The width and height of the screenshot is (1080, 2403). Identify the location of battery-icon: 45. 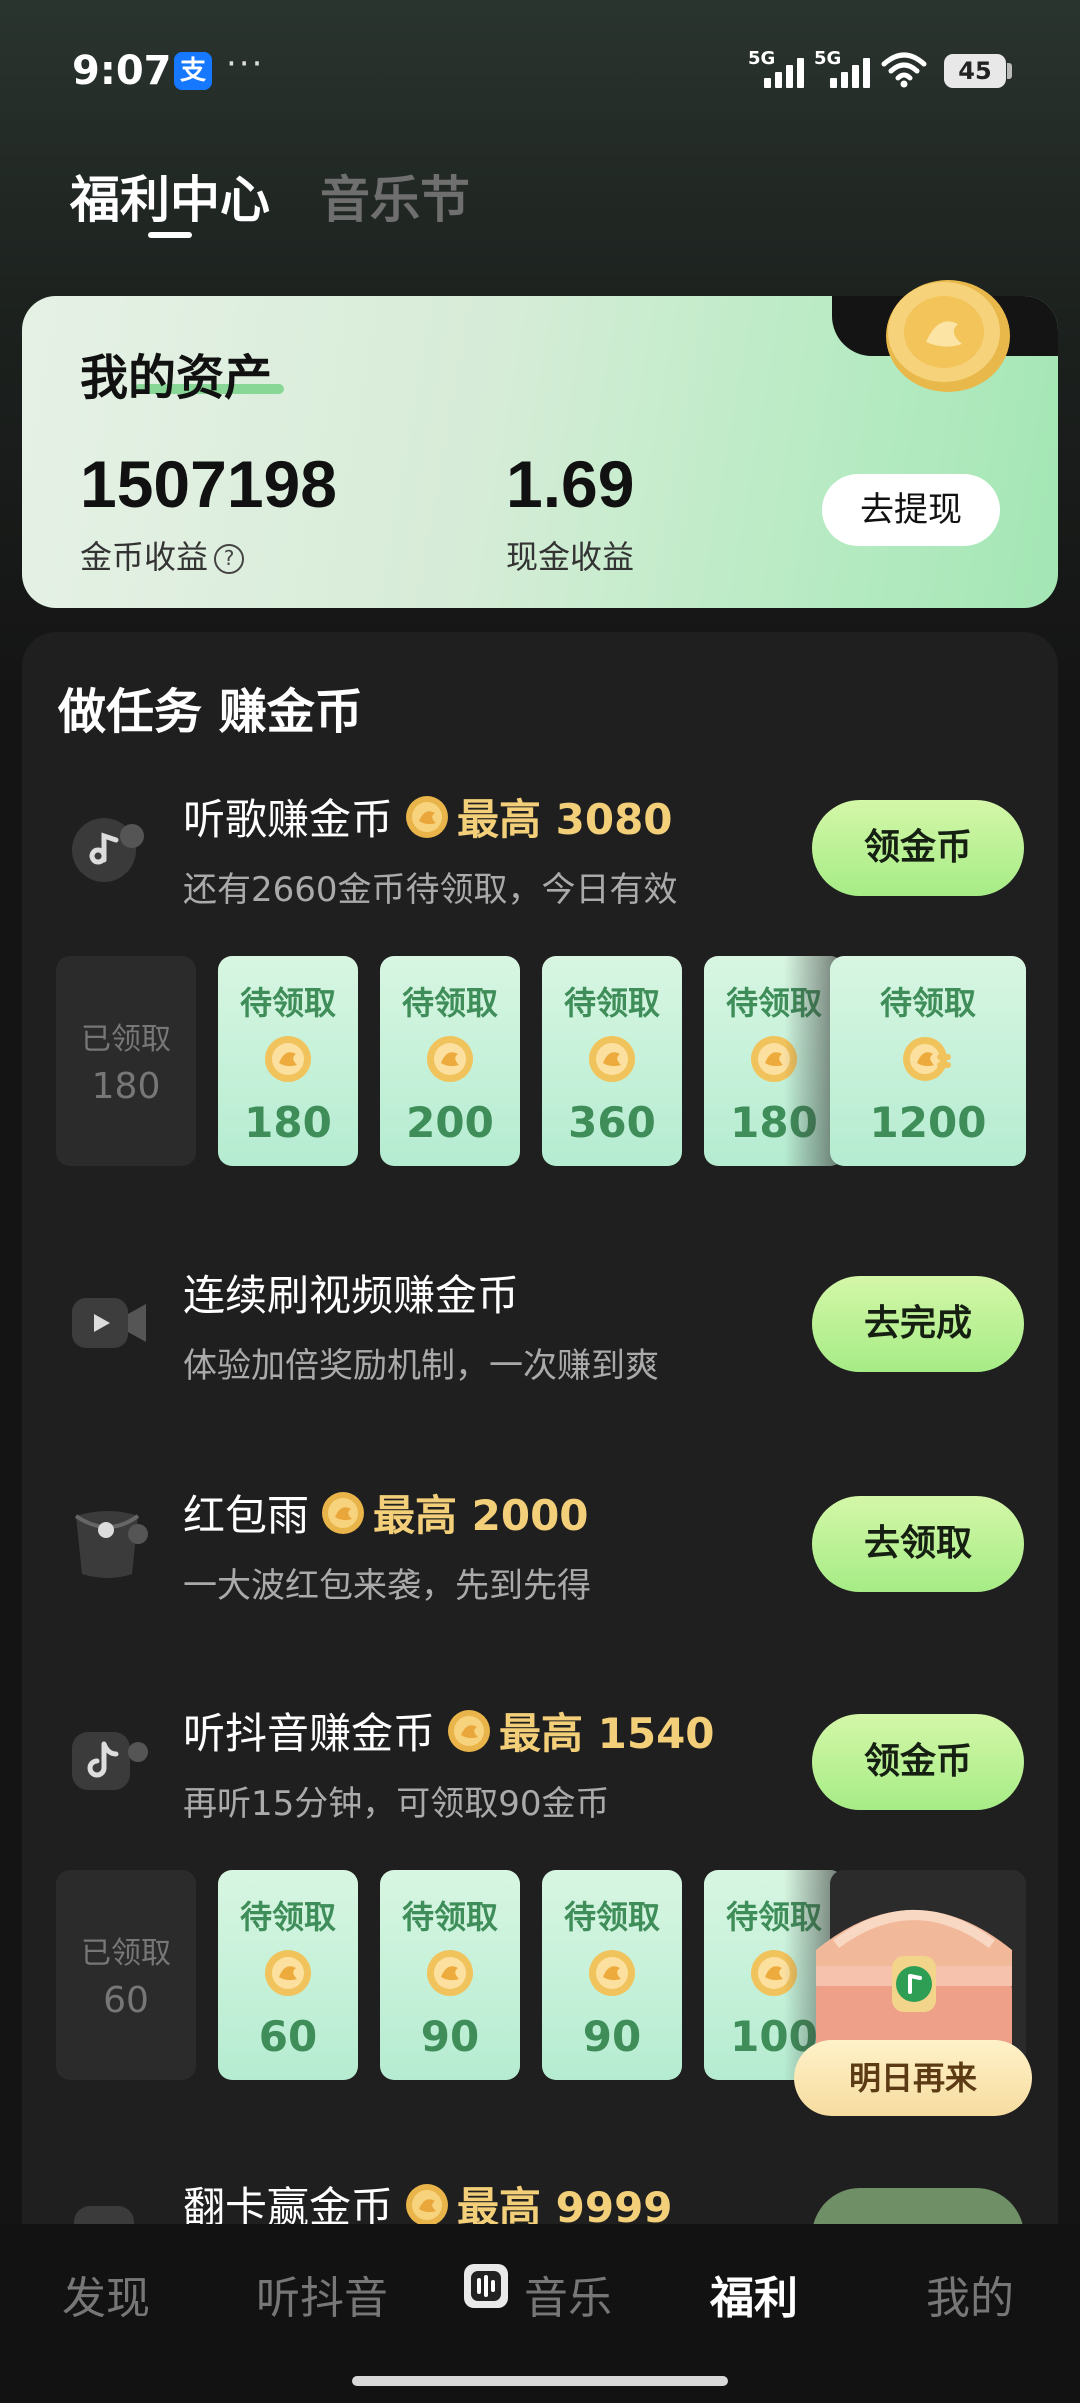
(975, 71).